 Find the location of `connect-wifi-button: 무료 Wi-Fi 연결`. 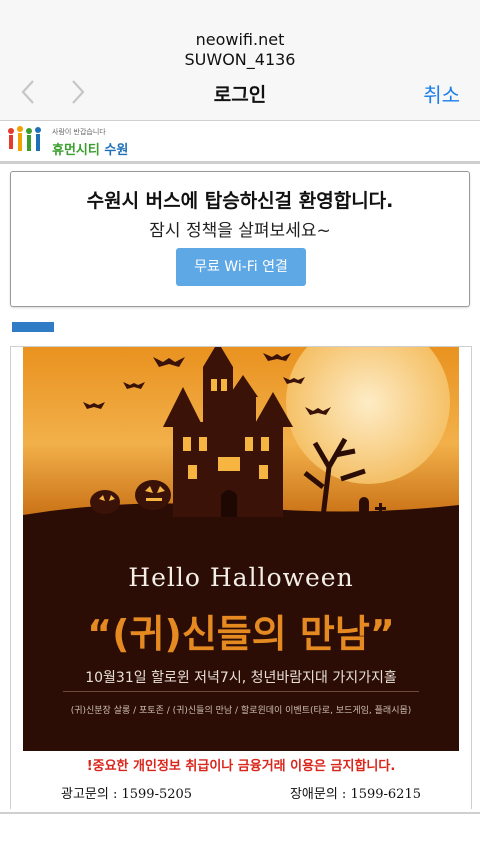

connect-wifi-button: 무료 Wi-Fi 연결 is located at coordinates (241, 267).